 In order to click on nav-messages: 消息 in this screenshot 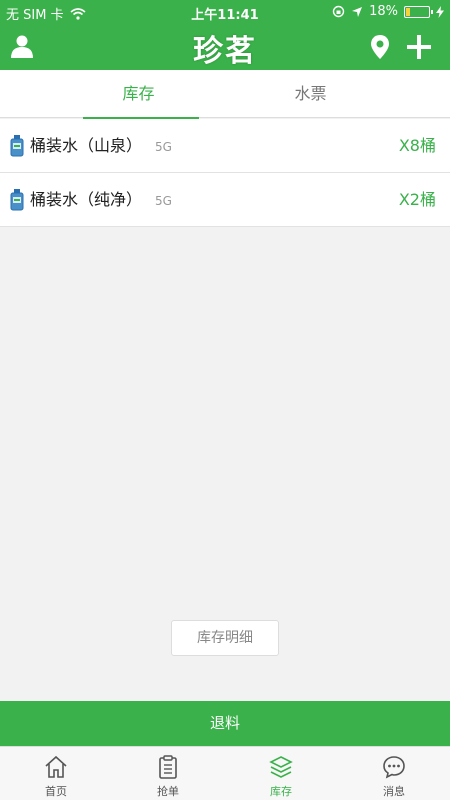, I will do `click(394, 773)`.